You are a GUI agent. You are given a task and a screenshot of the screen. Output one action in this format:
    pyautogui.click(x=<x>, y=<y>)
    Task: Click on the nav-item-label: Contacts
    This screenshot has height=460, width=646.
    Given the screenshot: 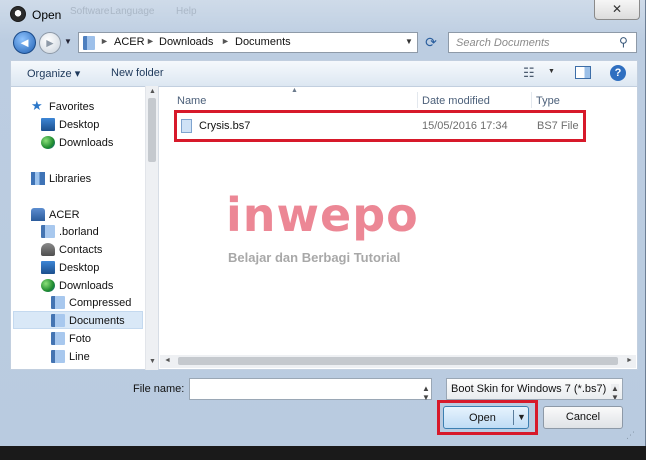 What is the action you would take?
    pyautogui.click(x=81, y=250)
    